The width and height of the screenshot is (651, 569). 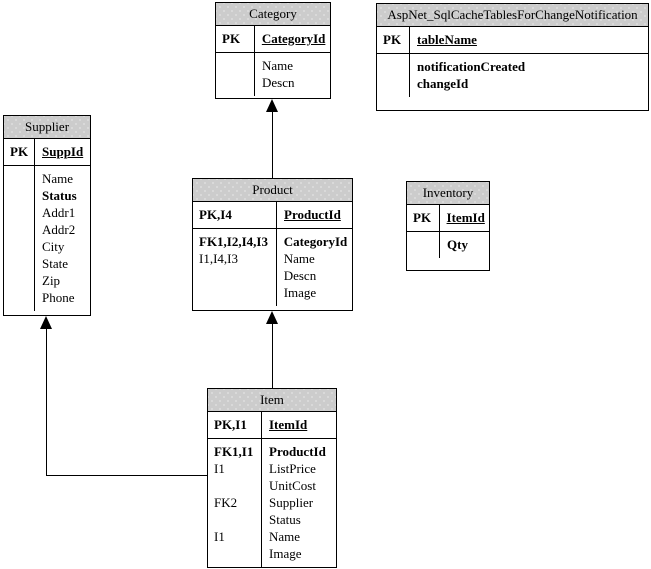 I want to click on attr-field: City, so click(x=53, y=246).